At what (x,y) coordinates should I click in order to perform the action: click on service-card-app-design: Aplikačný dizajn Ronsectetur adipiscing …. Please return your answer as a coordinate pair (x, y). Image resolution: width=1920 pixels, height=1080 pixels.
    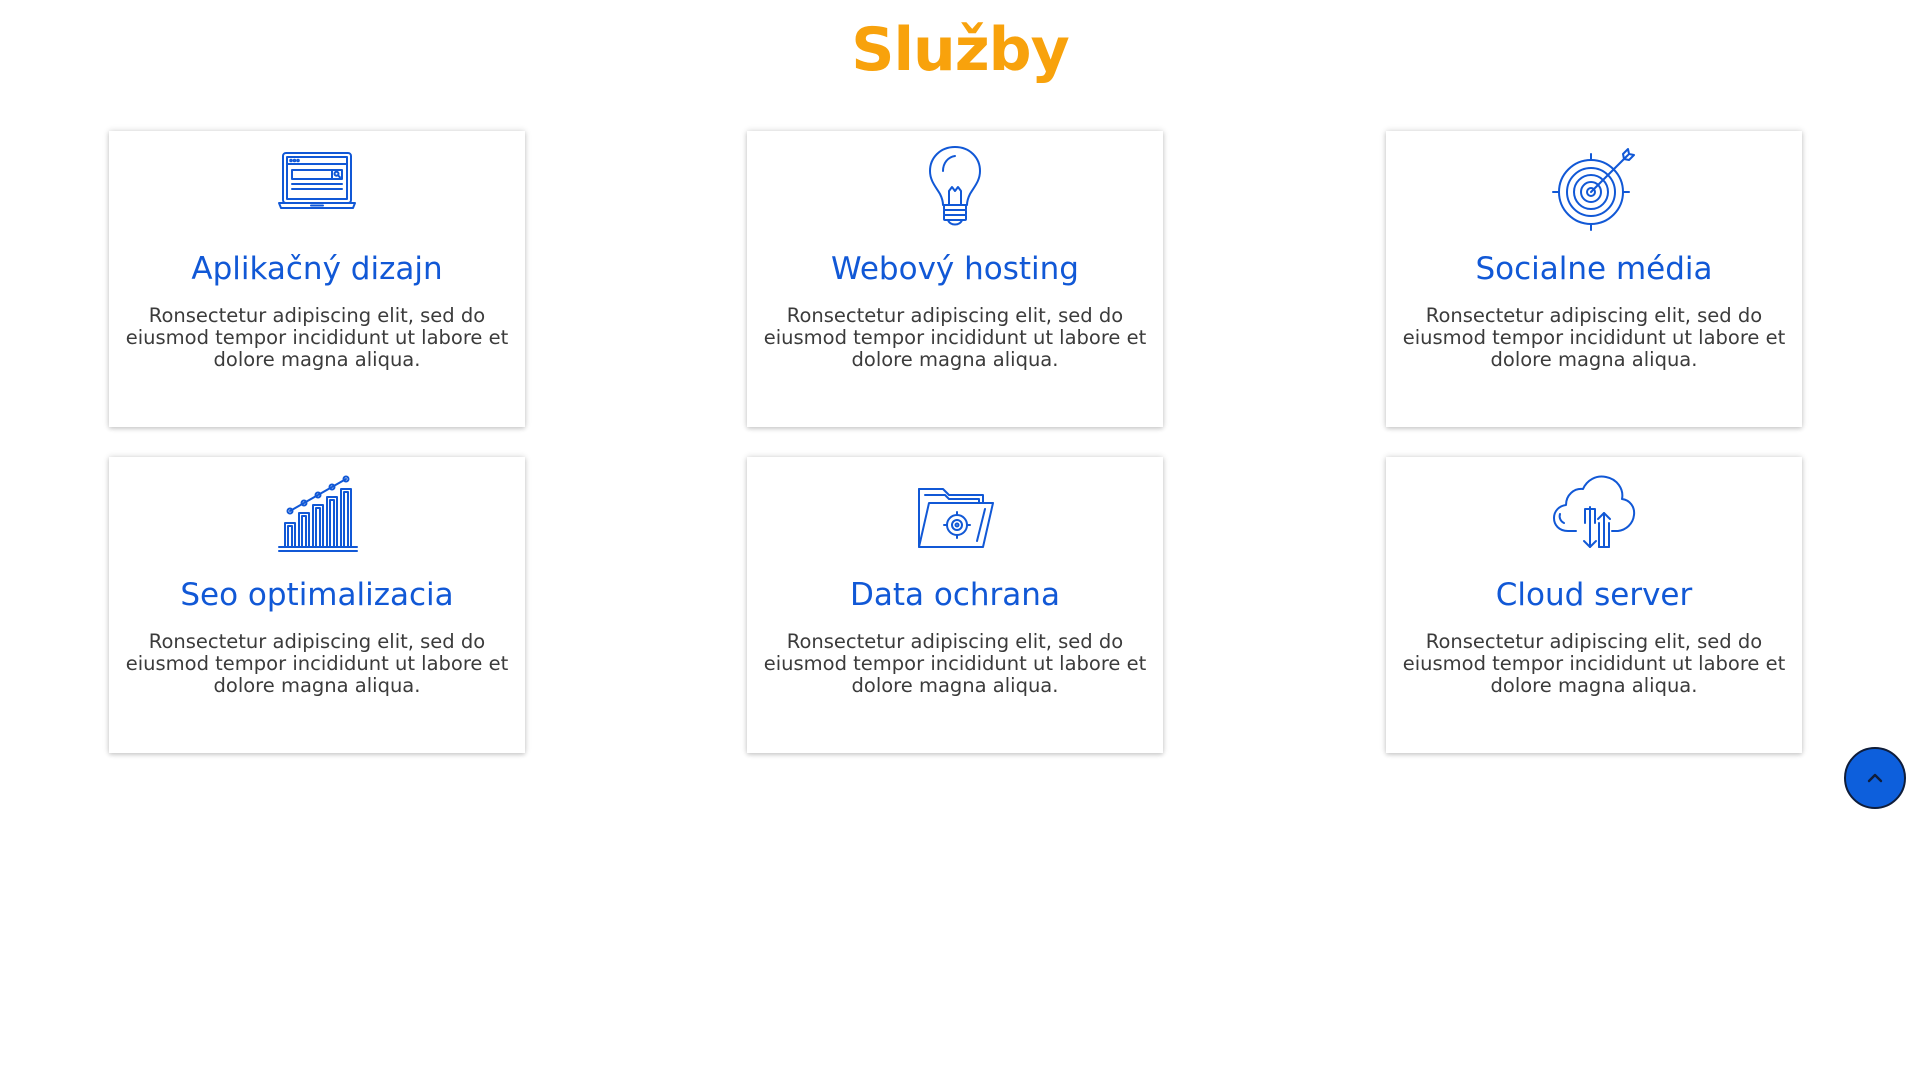
    Looking at the image, I should click on (317, 279).